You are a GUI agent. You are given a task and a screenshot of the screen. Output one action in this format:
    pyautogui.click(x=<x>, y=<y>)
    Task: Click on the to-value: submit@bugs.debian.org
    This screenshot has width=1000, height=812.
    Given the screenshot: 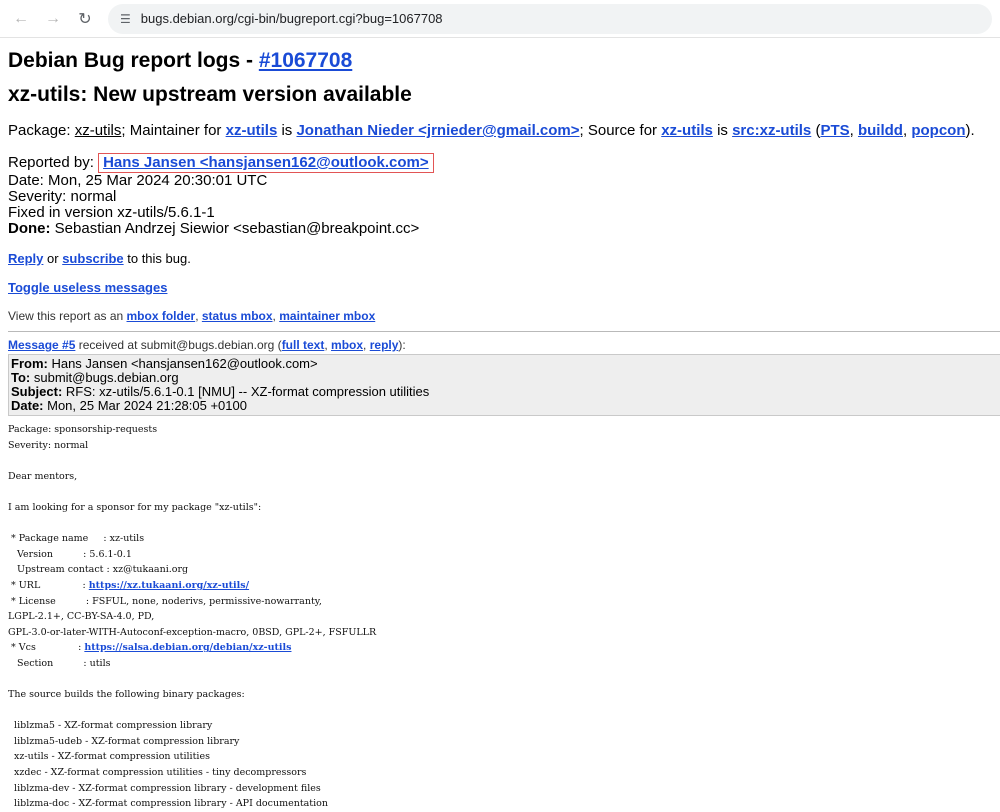 What is the action you would take?
    pyautogui.click(x=104, y=377)
    